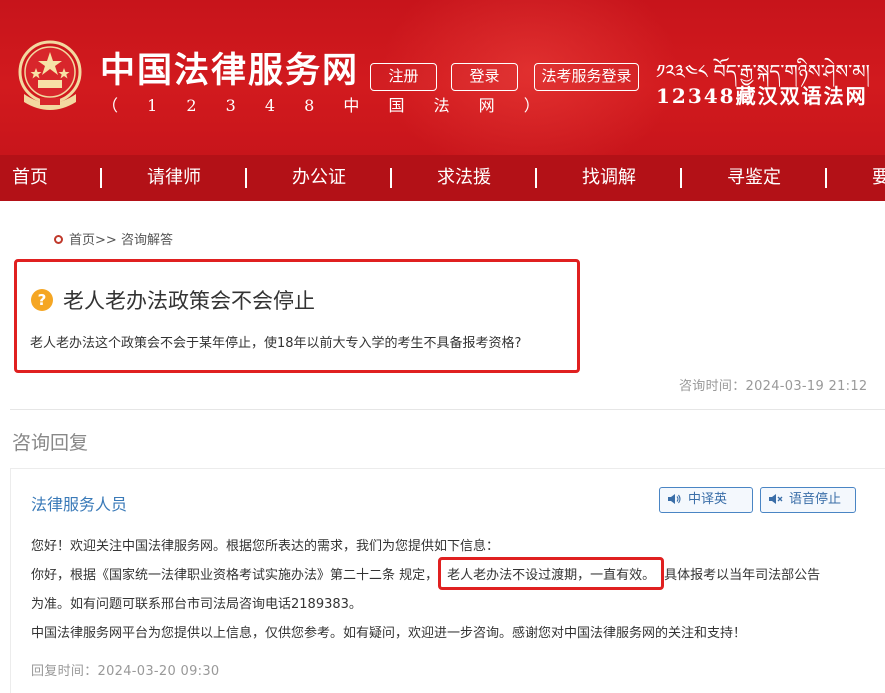 Image resolution: width=885 pixels, height=693 pixels. I want to click on translate-label: 中译英, so click(708, 499).